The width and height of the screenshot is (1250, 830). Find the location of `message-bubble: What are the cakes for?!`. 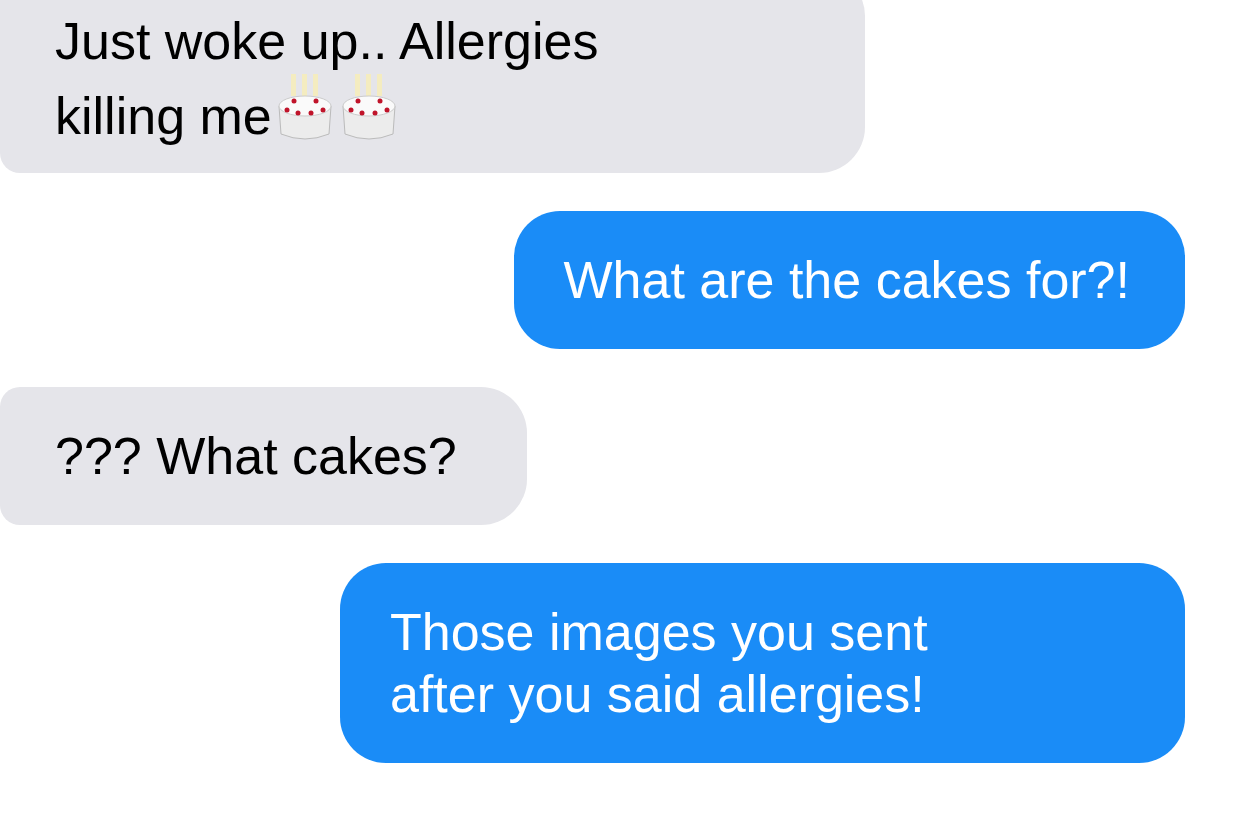

message-bubble: What are the cakes for?! is located at coordinates (849, 280).